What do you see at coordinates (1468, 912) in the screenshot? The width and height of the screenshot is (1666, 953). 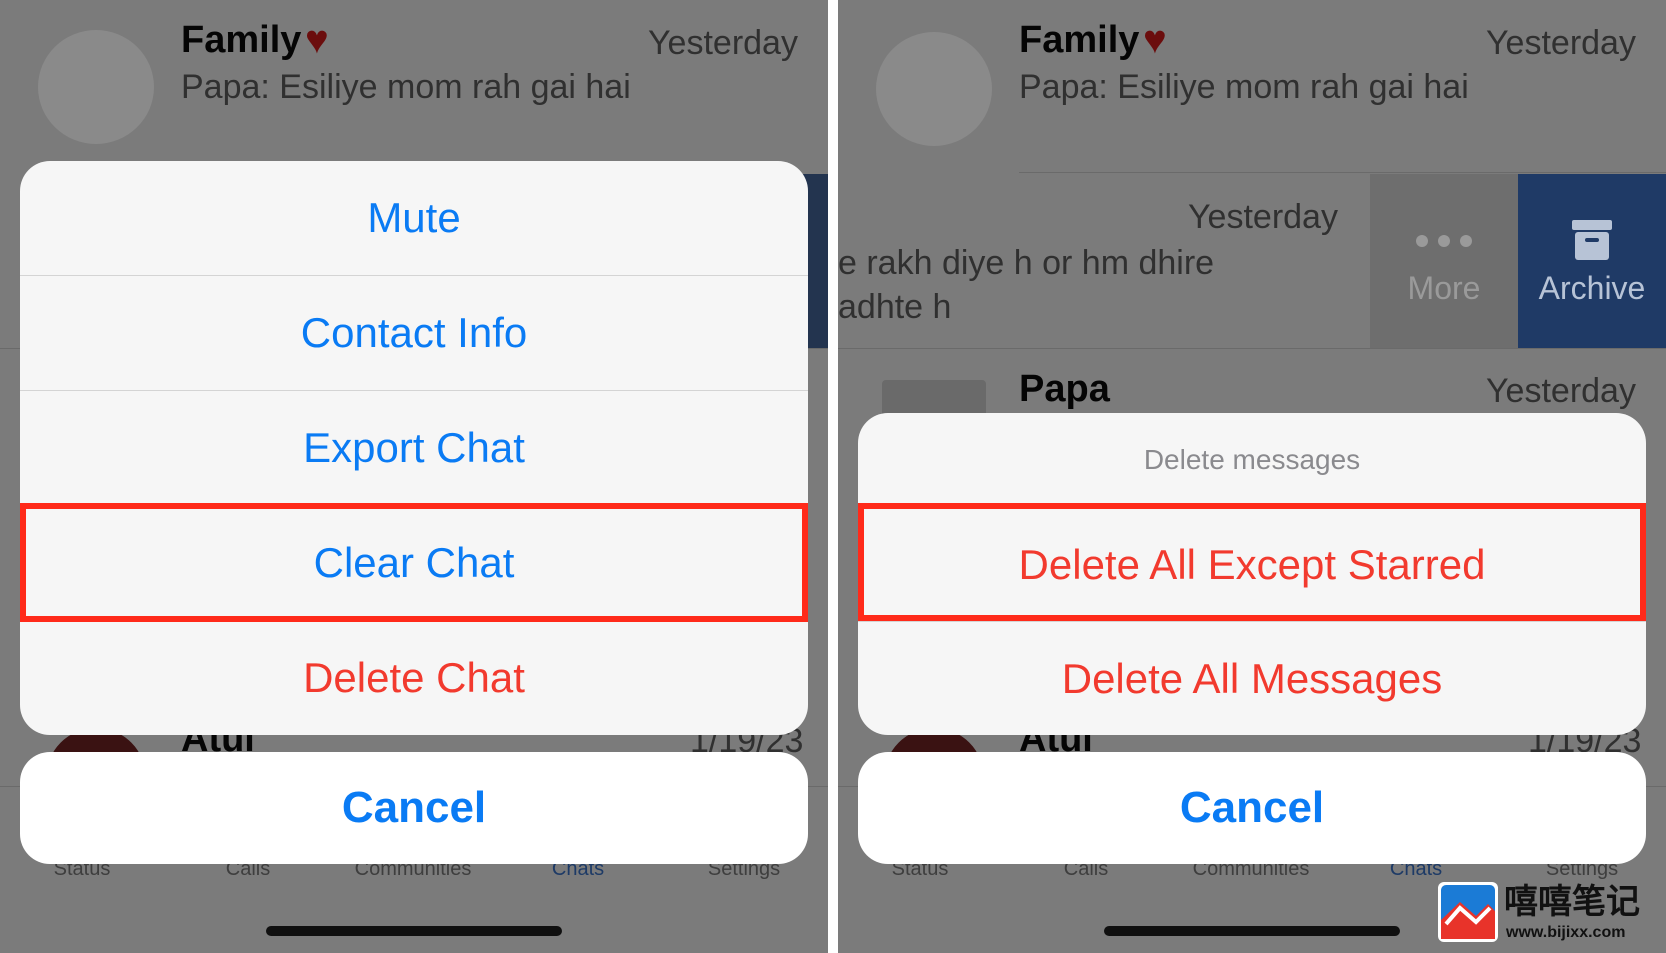 I see `watermark-logo-icon` at bounding box center [1468, 912].